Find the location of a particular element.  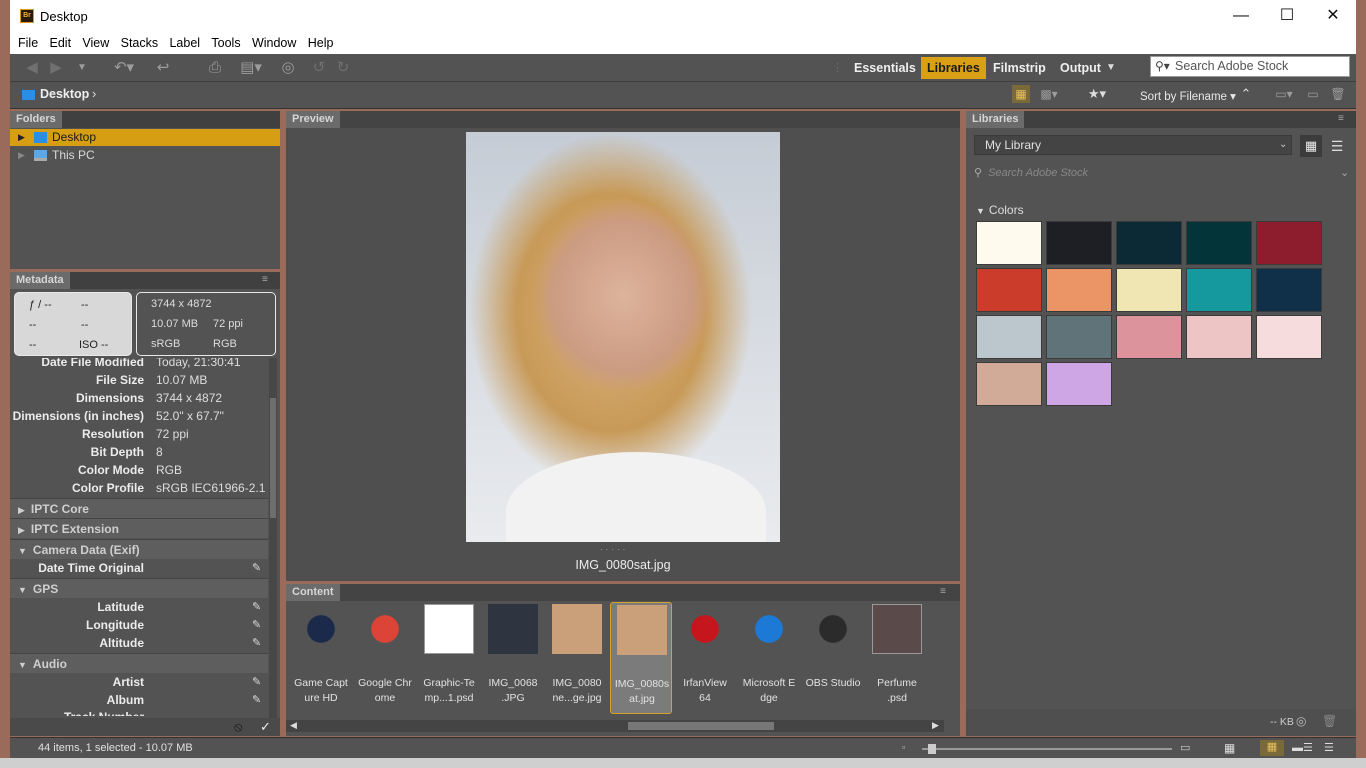

content-thumbnail: OBS Studio is located at coordinates (833, 658).